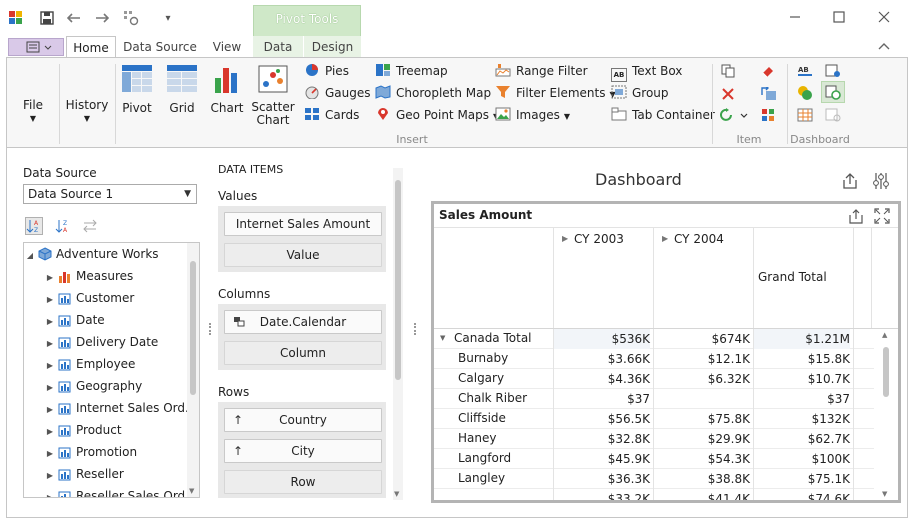 This screenshot has width=914, height=522. What do you see at coordinates (805, 93) in the screenshot?
I see `currency-icon` at bounding box center [805, 93].